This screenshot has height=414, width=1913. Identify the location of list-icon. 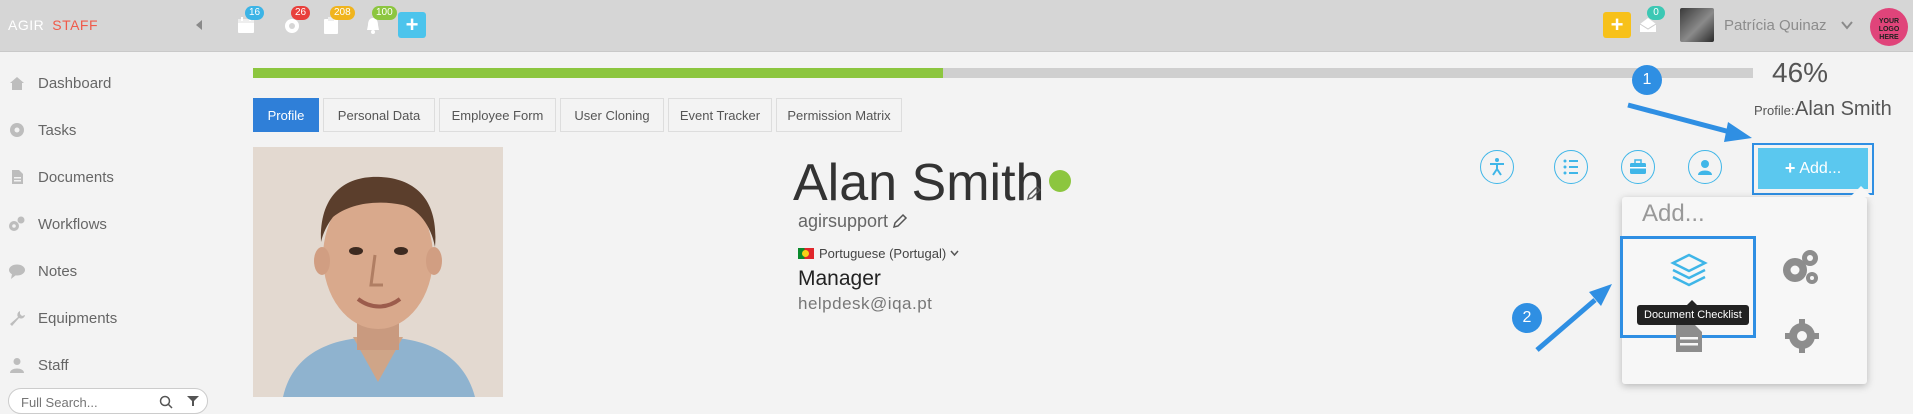
(1570, 167).